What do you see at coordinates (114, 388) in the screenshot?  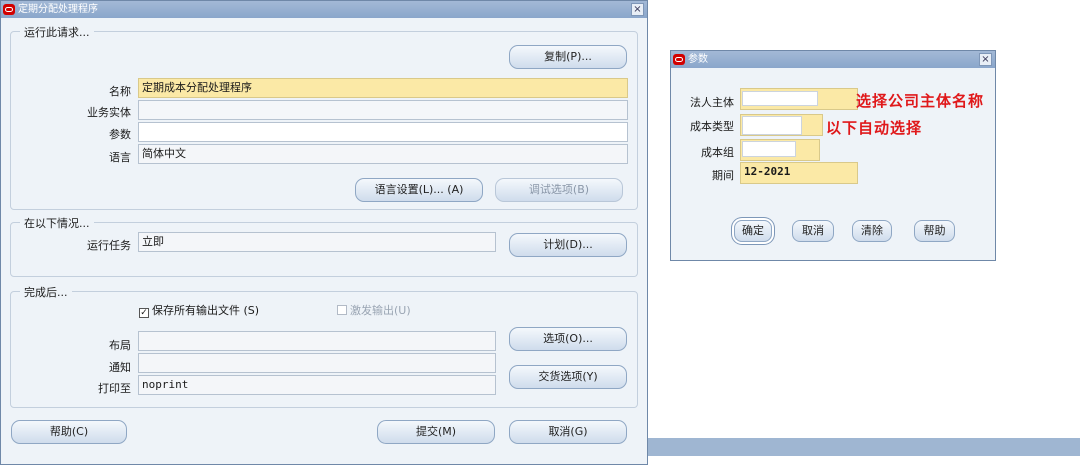 I see `print-label: 打印至` at bounding box center [114, 388].